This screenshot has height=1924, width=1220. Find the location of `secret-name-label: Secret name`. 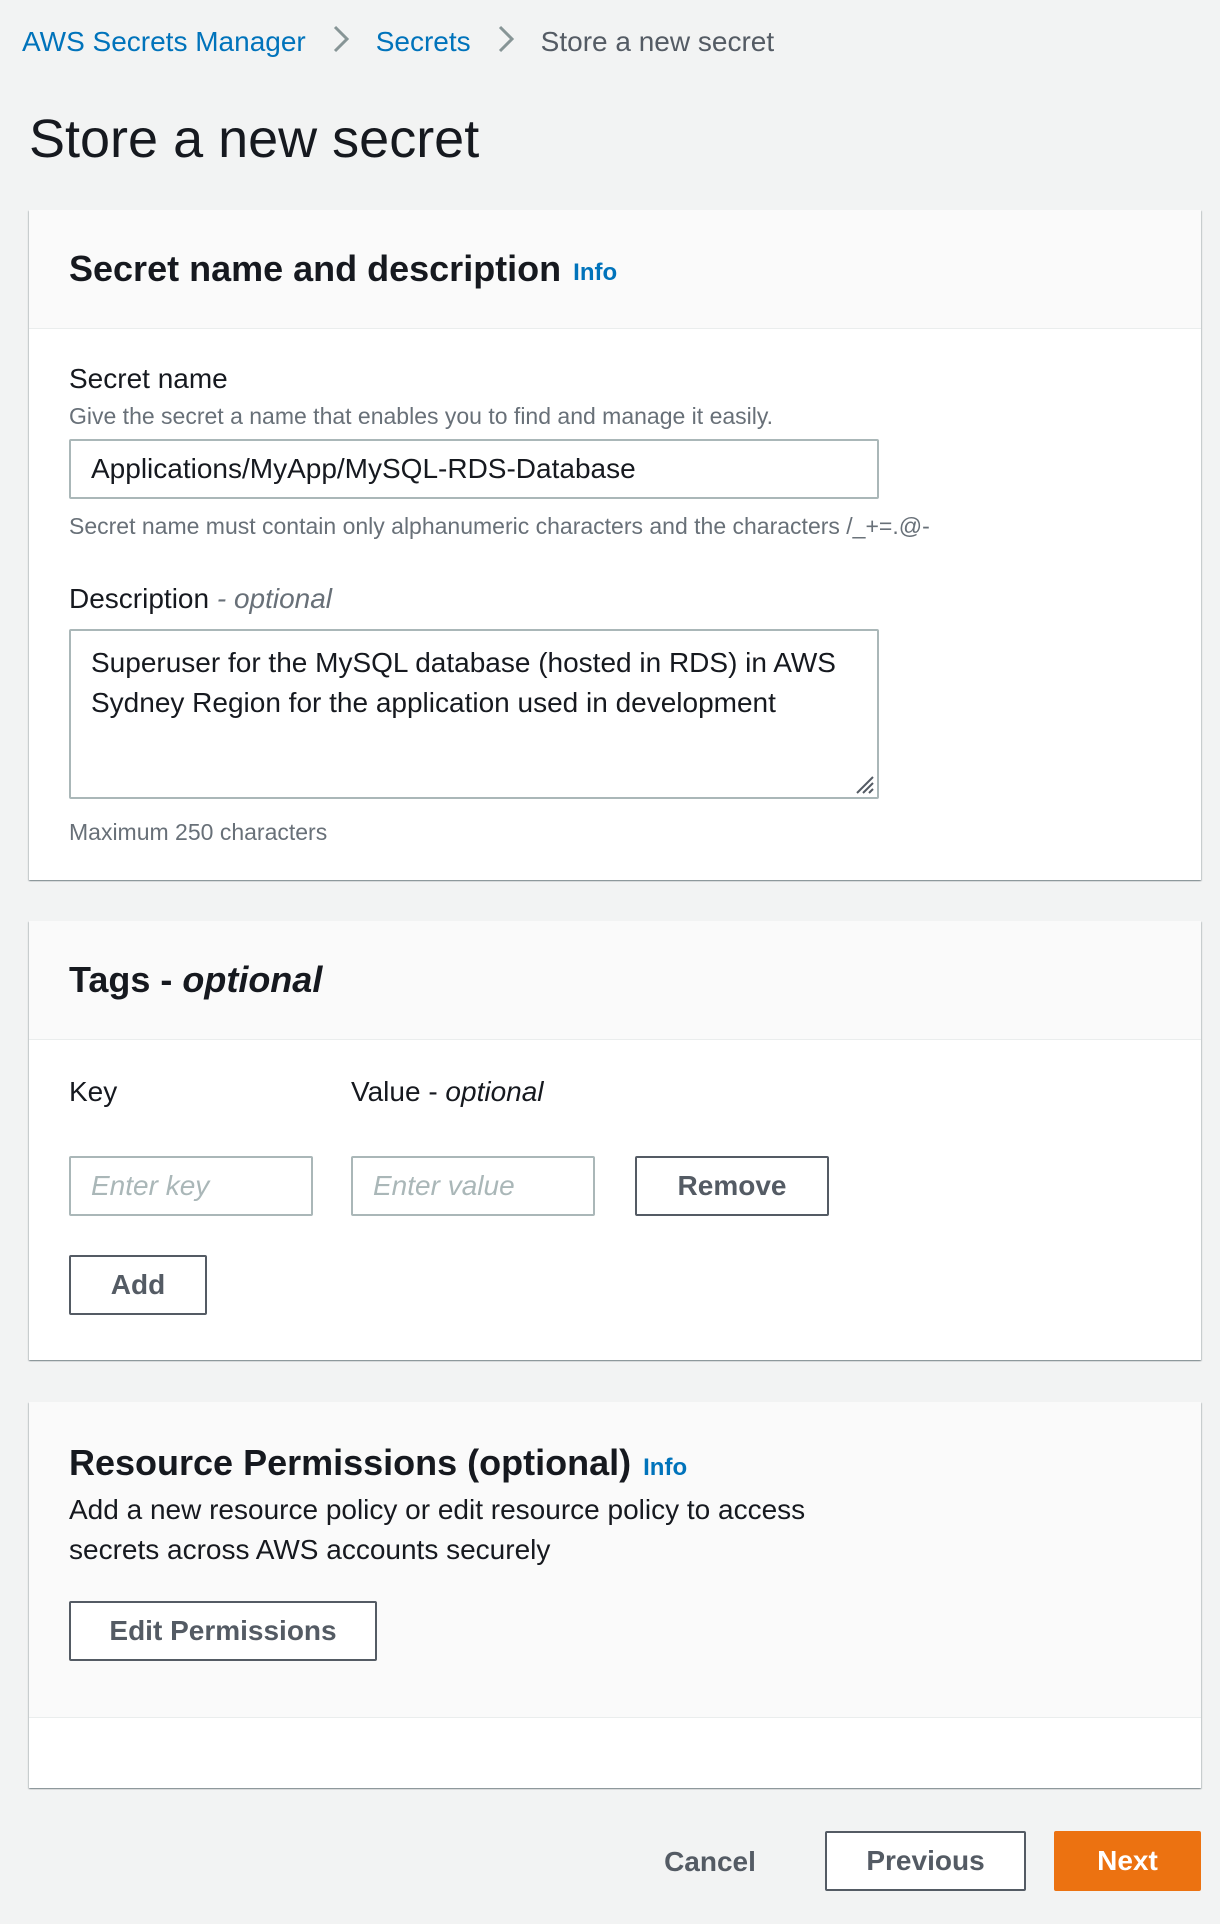

secret-name-label: Secret name is located at coordinates (148, 378).